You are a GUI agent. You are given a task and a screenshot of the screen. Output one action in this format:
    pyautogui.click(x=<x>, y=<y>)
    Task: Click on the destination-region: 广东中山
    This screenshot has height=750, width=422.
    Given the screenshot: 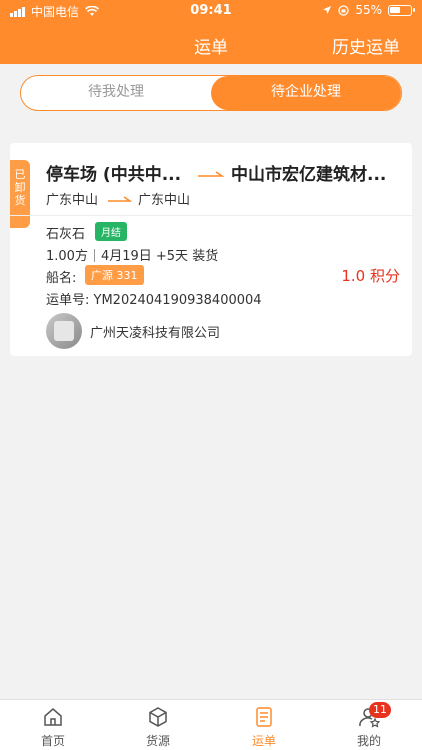 What is the action you would take?
    pyautogui.click(x=164, y=200)
    